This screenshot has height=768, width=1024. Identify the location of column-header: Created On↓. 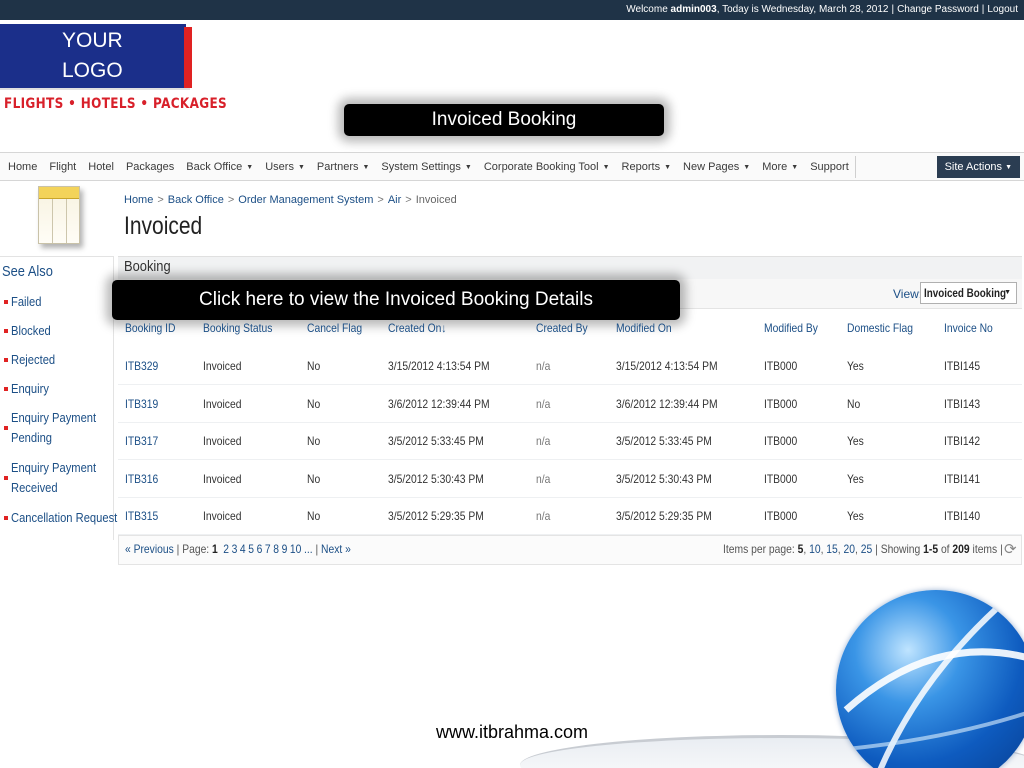
(417, 328).